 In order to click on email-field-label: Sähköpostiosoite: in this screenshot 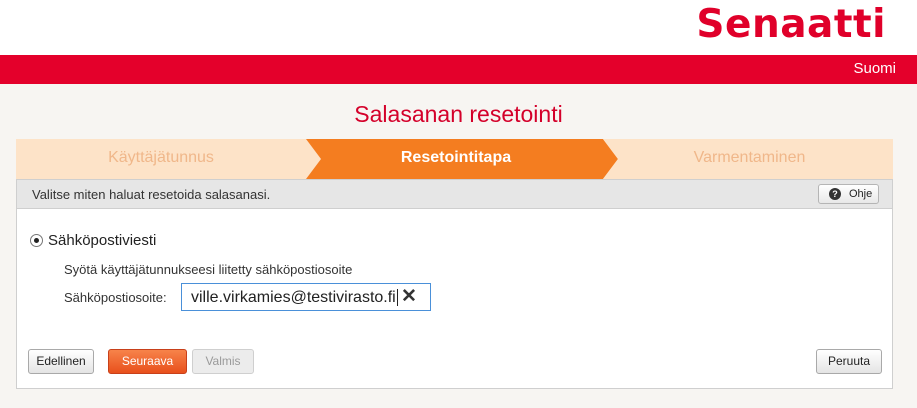, I will do `click(115, 297)`.